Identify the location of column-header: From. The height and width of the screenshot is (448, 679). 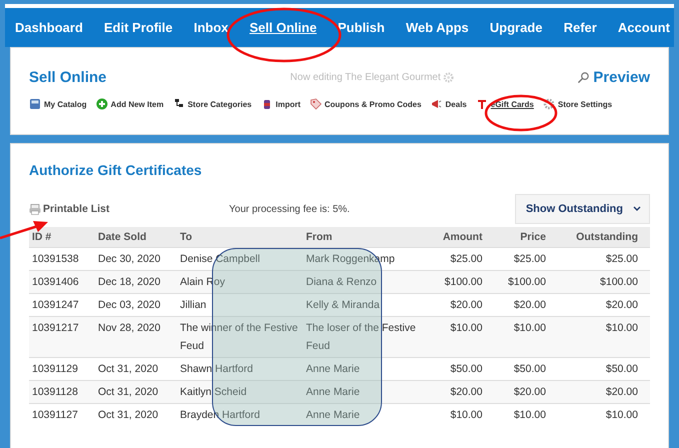
(366, 237).